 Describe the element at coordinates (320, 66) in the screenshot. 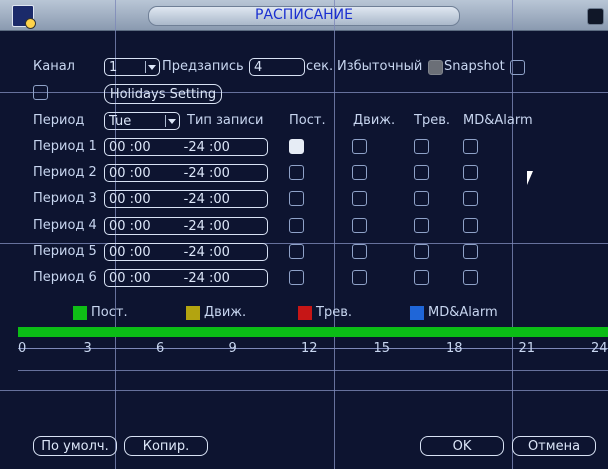

I see `seconds-label: сек.` at that location.